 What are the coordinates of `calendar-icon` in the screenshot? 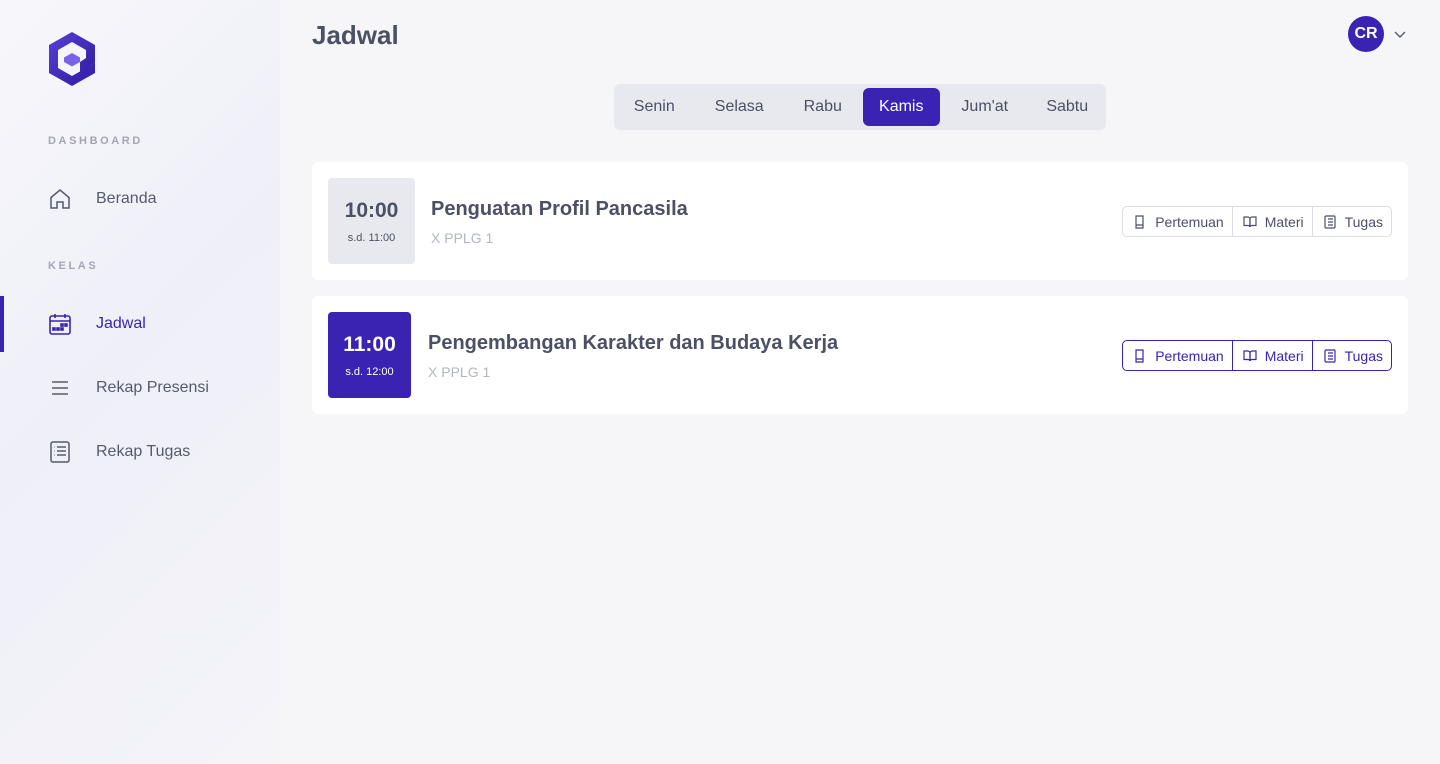 It's located at (60, 324).